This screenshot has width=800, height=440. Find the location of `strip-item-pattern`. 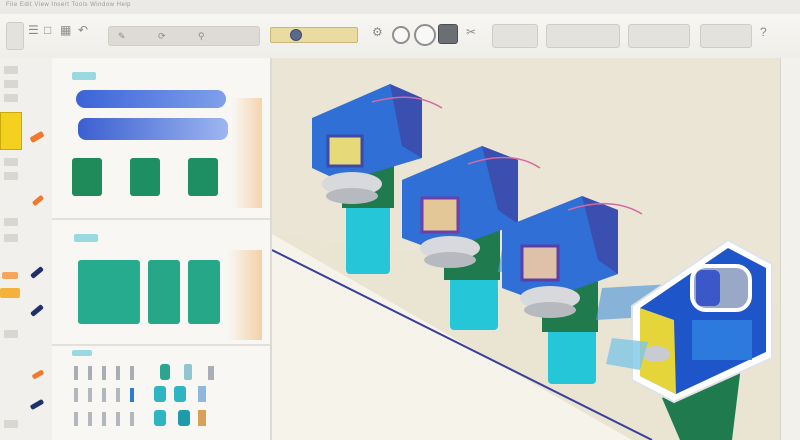

strip-item-pattern is located at coordinates (11, 222).